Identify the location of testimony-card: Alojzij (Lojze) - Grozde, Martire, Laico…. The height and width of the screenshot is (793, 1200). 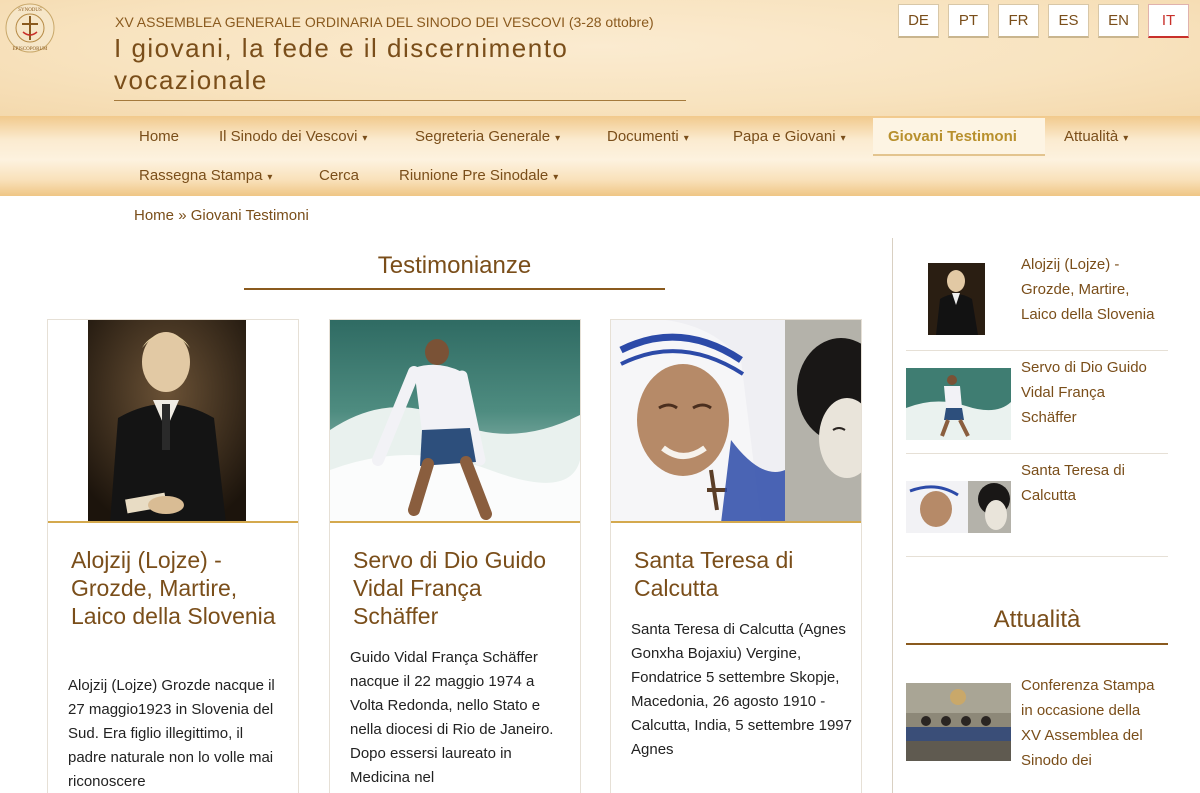
(173, 556).